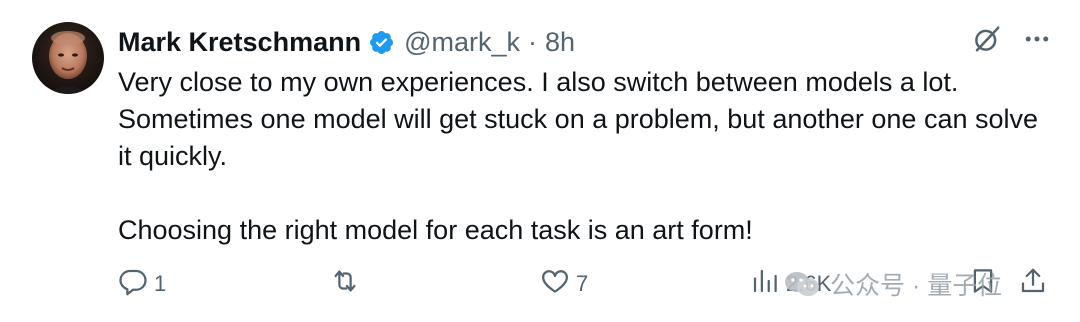  What do you see at coordinates (381, 42) in the screenshot?
I see `verified-badge-icon` at bounding box center [381, 42].